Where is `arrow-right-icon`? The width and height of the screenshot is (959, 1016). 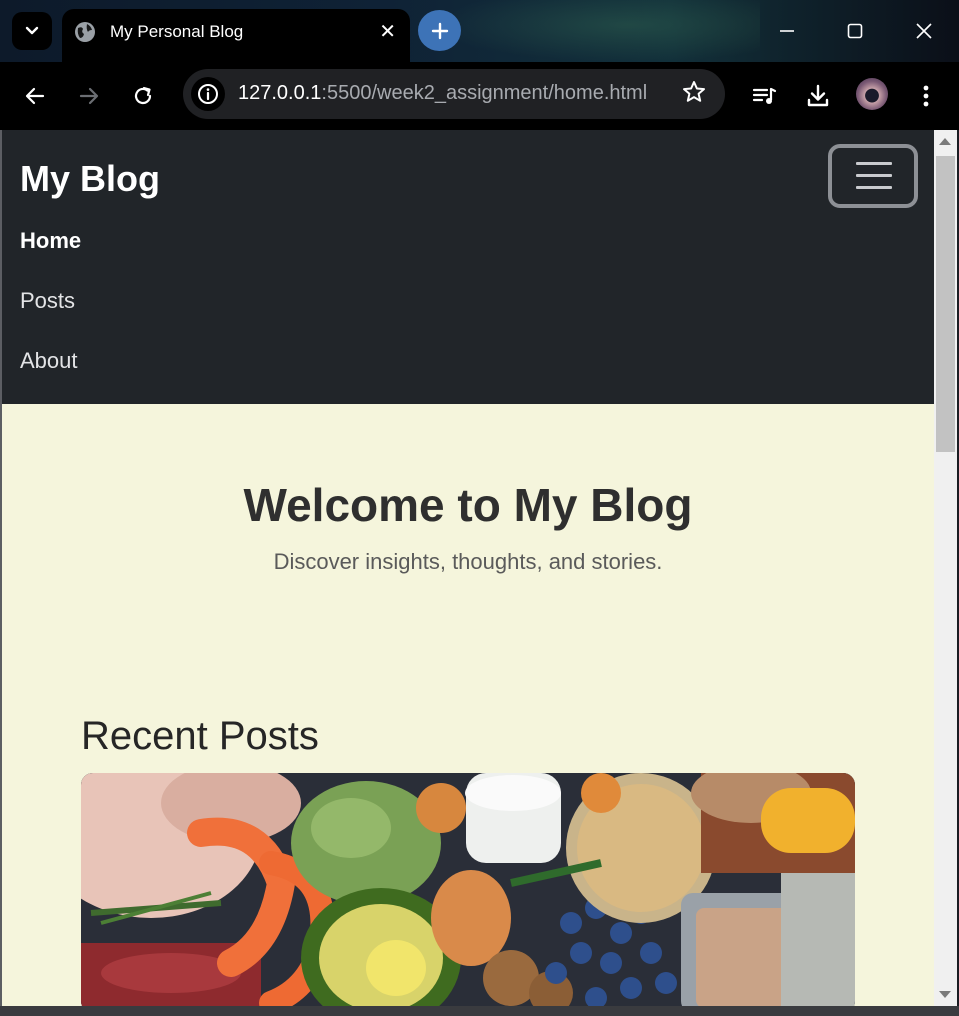 arrow-right-icon is located at coordinates (89, 96).